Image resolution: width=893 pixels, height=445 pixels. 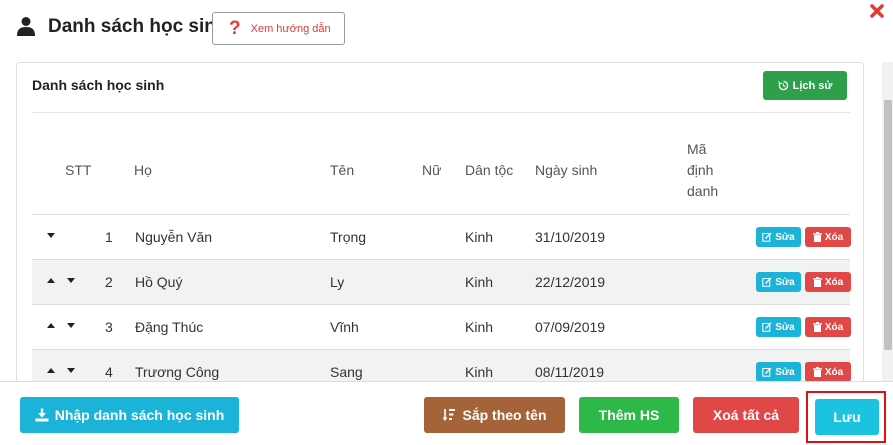 What do you see at coordinates (449, 415) in the screenshot?
I see `sort-icon` at bounding box center [449, 415].